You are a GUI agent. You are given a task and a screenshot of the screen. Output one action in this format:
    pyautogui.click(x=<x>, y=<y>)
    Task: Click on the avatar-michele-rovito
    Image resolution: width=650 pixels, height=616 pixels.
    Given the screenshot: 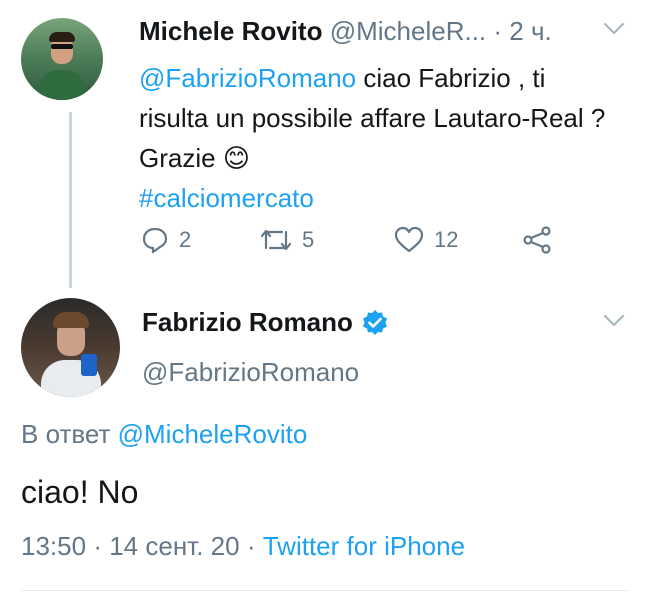 What is the action you would take?
    pyautogui.click(x=62, y=59)
    